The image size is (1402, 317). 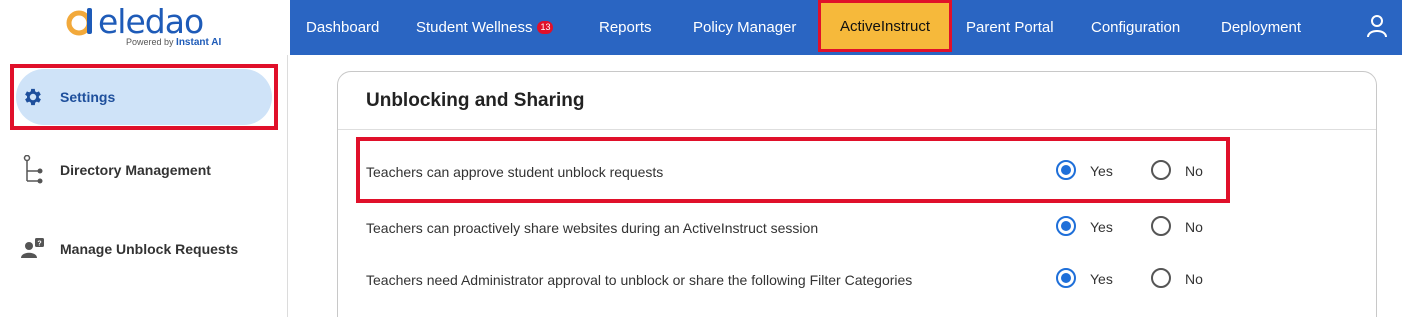 I want to click on nav-policy-manager: Policy Manager, so click(x=744, y=27).